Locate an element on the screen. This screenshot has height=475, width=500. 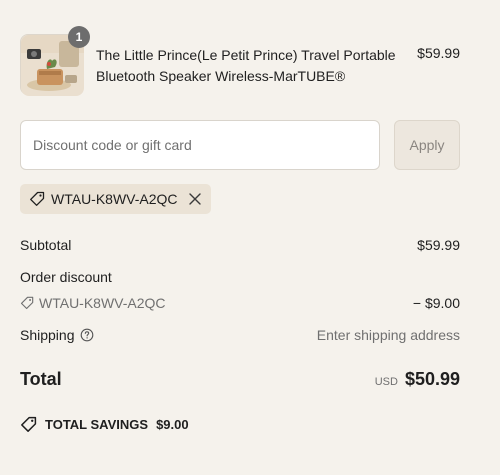
total-savings-label: TOTAL SAVINGS is located at coordinates (97, 424).